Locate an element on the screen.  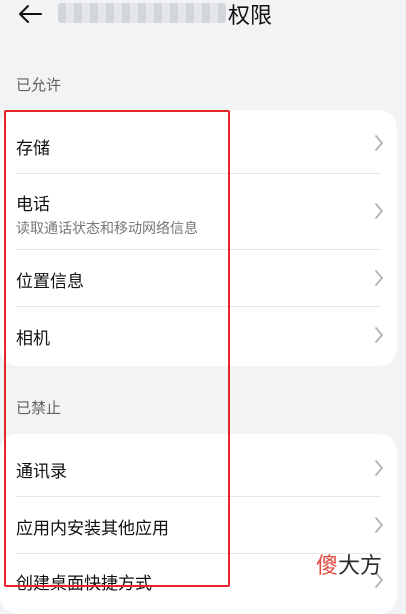
permission-title: 应用内安装其他应用 is located at coordinates (92, 529).